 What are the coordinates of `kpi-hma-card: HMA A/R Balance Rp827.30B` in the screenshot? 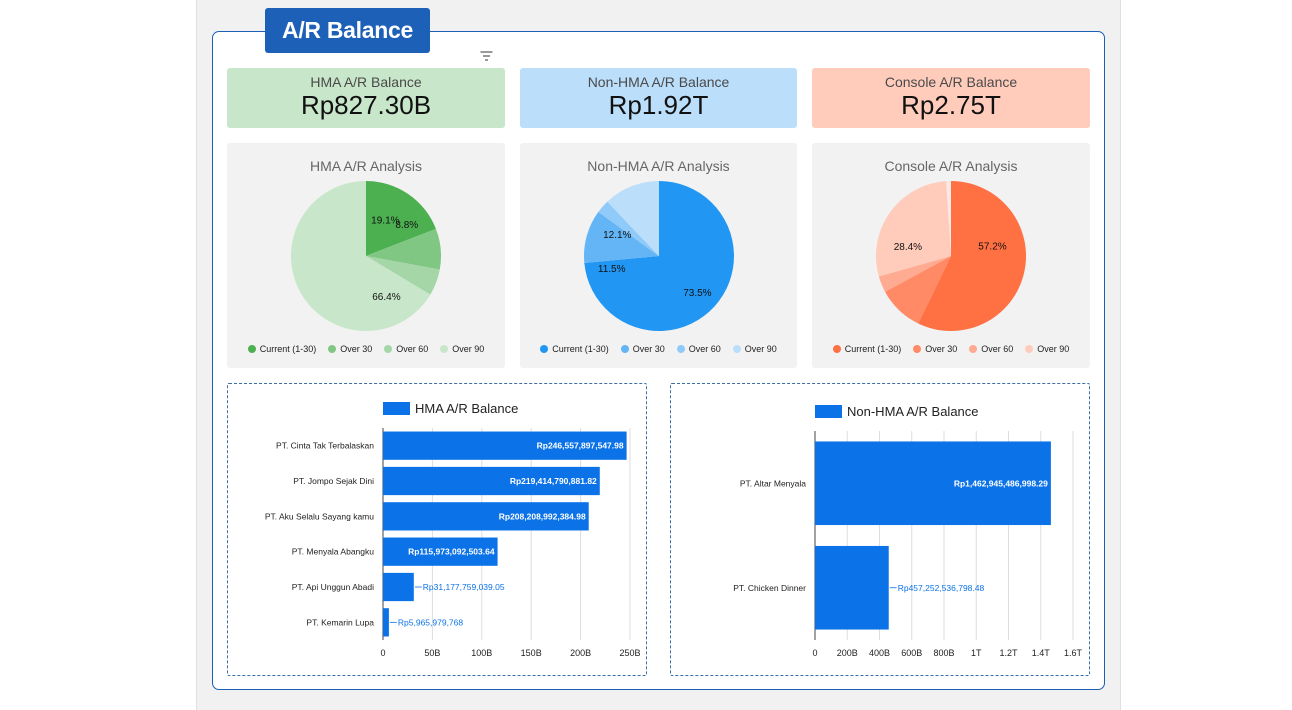 It's located at (366, 98).